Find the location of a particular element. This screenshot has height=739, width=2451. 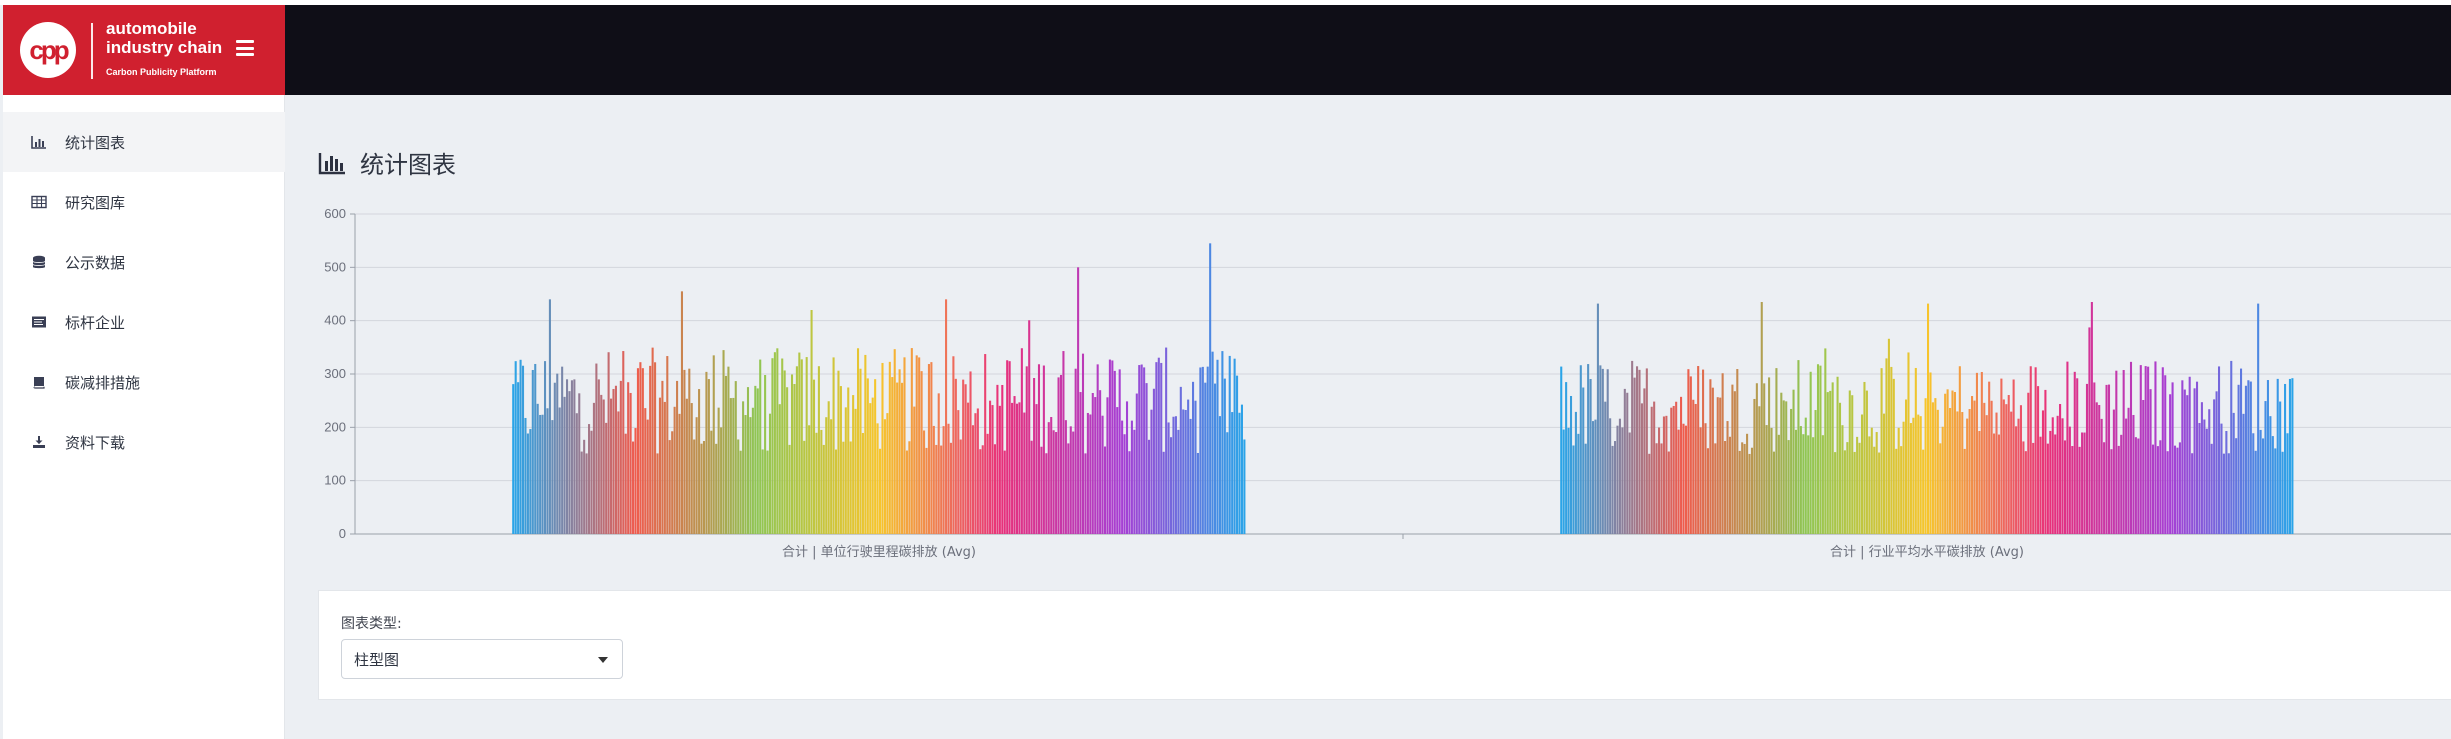

sidebar-item-emission-reduction: 碳减排措施 is located at coordinates (144, 382).